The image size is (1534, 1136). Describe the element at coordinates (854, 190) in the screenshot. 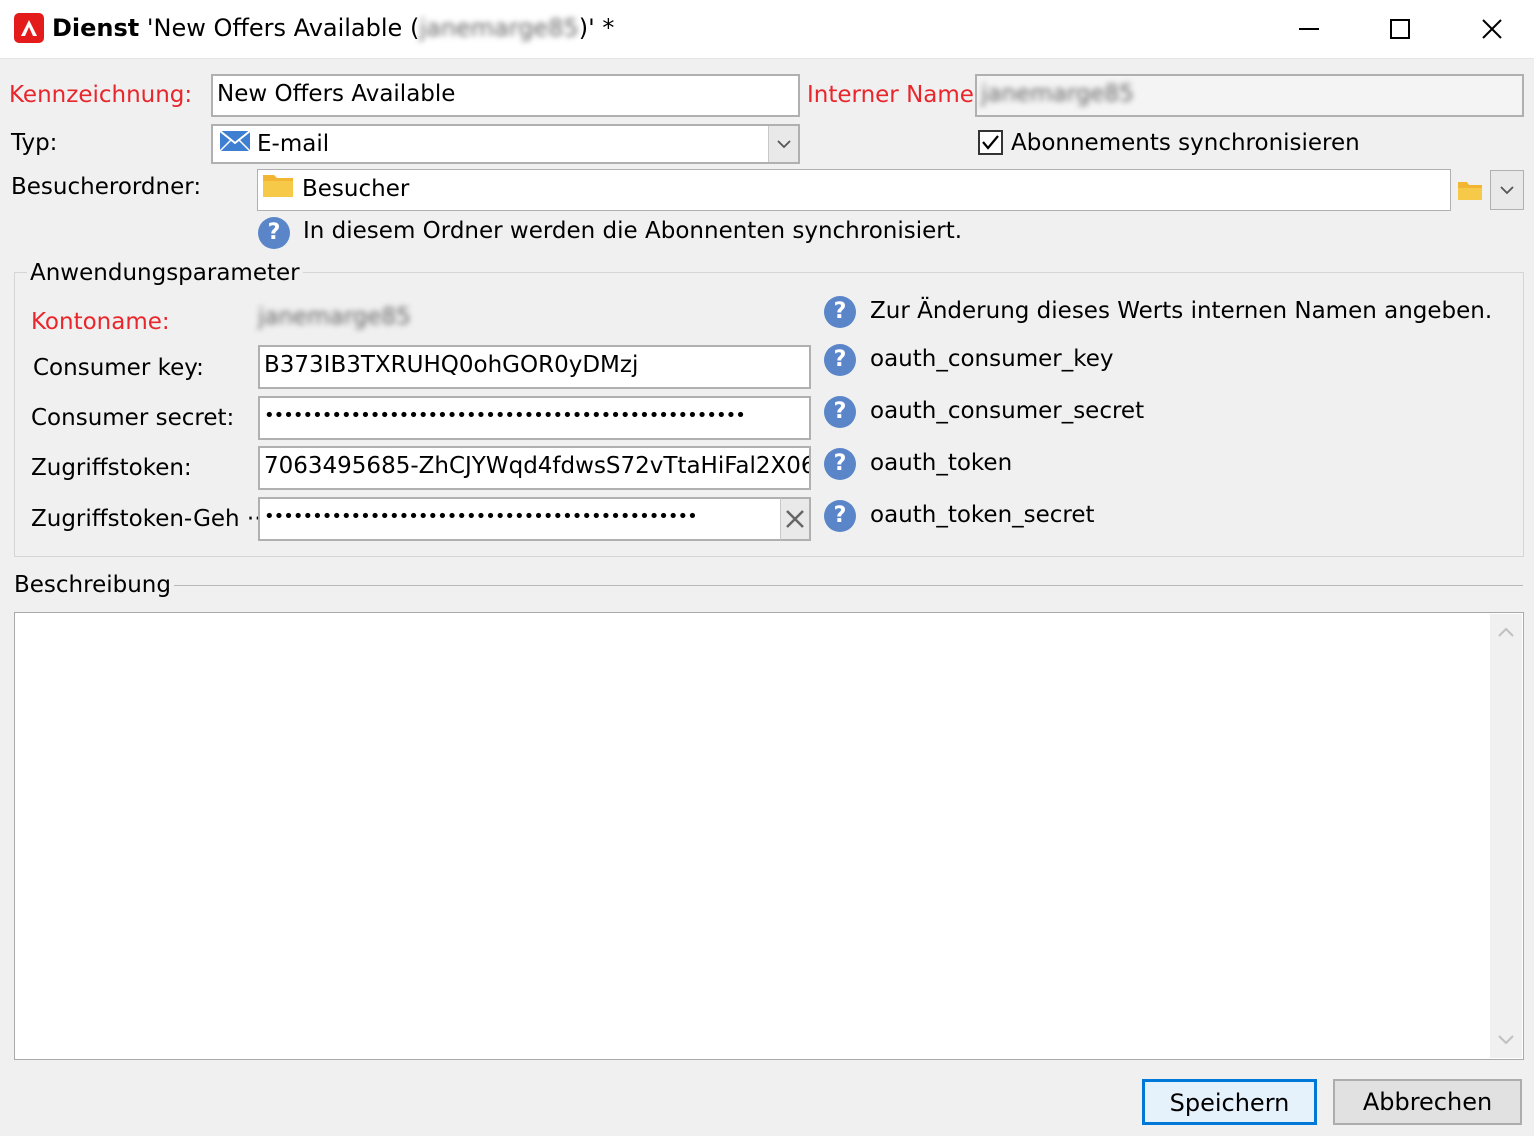

I see `folder-input: Besucher` at that location.